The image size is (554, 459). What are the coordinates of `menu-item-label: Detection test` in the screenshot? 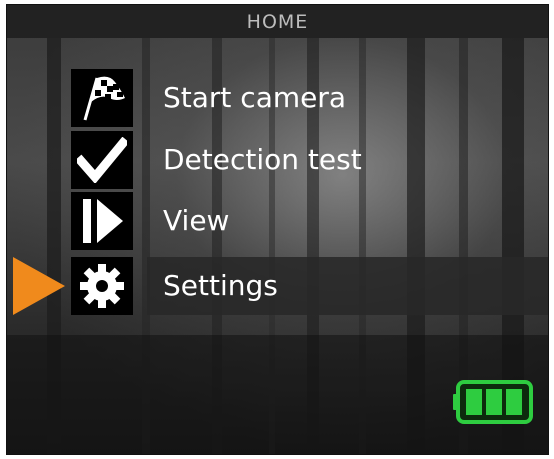 It's located at (262, 159).